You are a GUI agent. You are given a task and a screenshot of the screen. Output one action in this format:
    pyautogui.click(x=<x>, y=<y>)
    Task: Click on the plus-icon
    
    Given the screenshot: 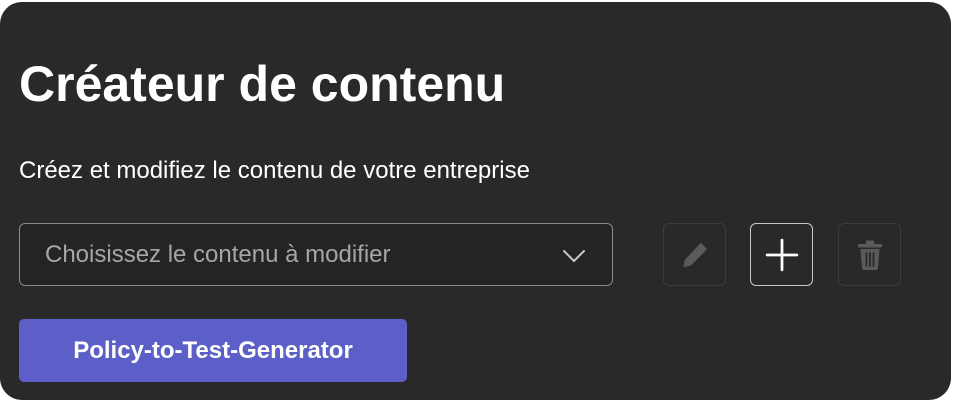 What is the action you would take?
    pyautogui.click(x=781, y=254)
    